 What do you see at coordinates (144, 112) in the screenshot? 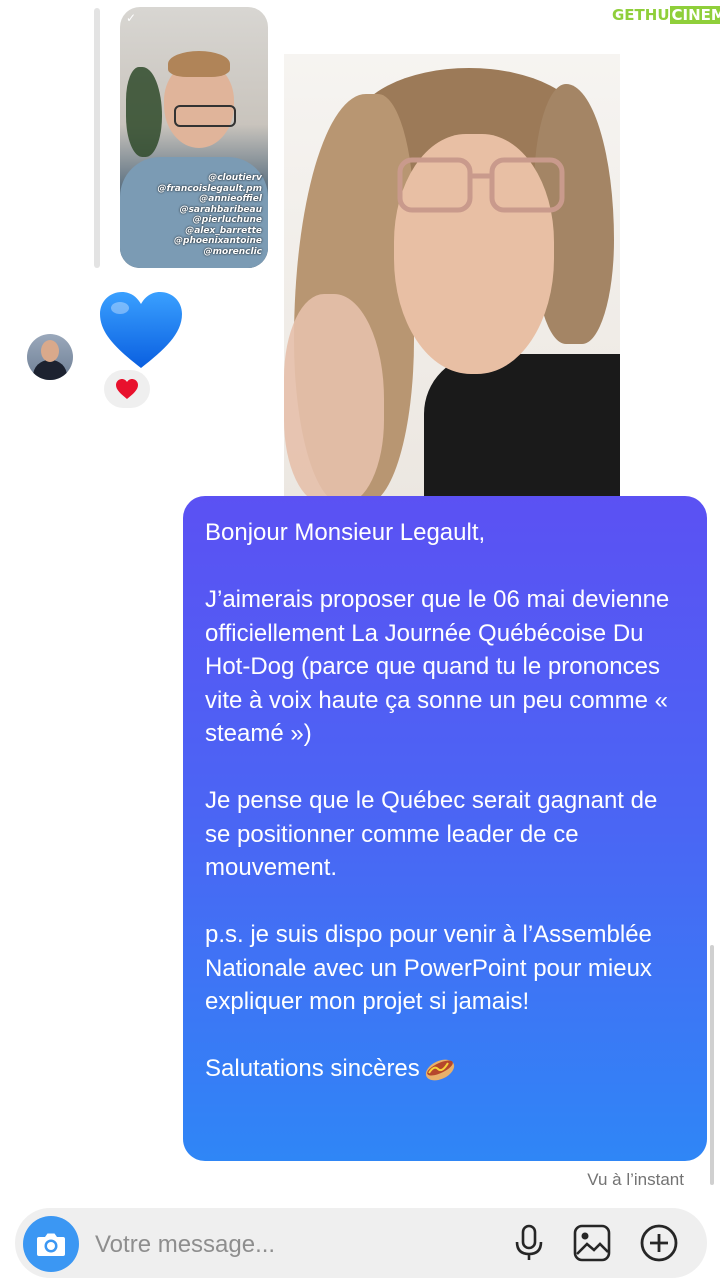
I see `plant-shape` at bounding box center [144, 112].